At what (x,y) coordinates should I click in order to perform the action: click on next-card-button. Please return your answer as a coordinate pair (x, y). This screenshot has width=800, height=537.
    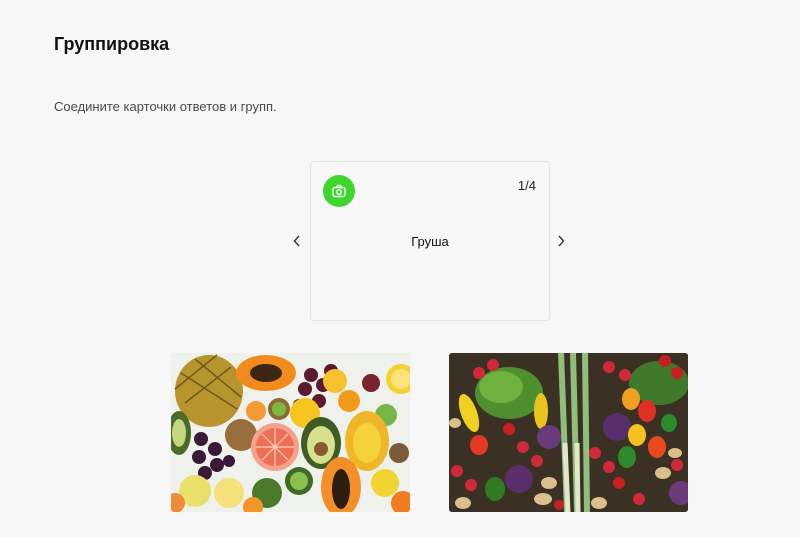
    Looking at the image, I should click on (561, 241).